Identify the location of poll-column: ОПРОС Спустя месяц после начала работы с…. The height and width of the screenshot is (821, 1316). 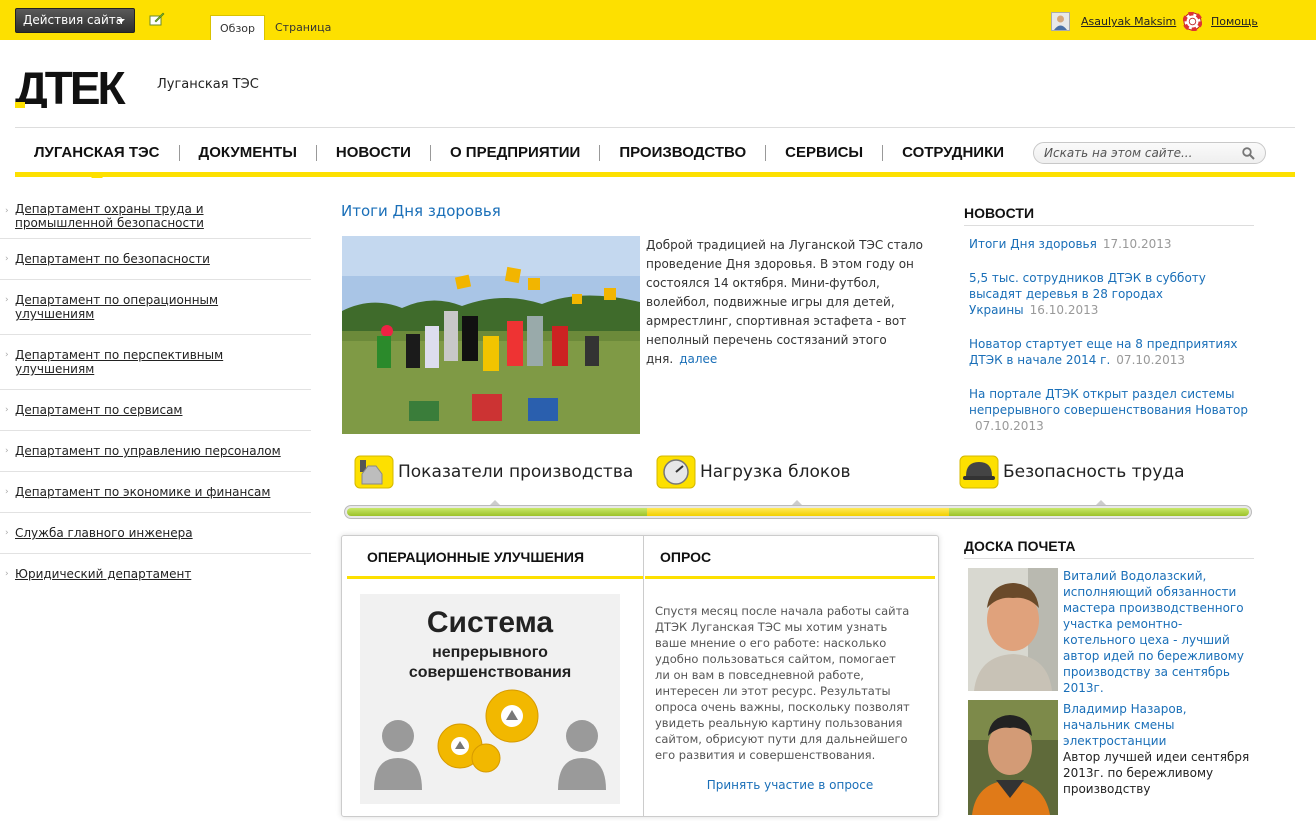
(790, 676).